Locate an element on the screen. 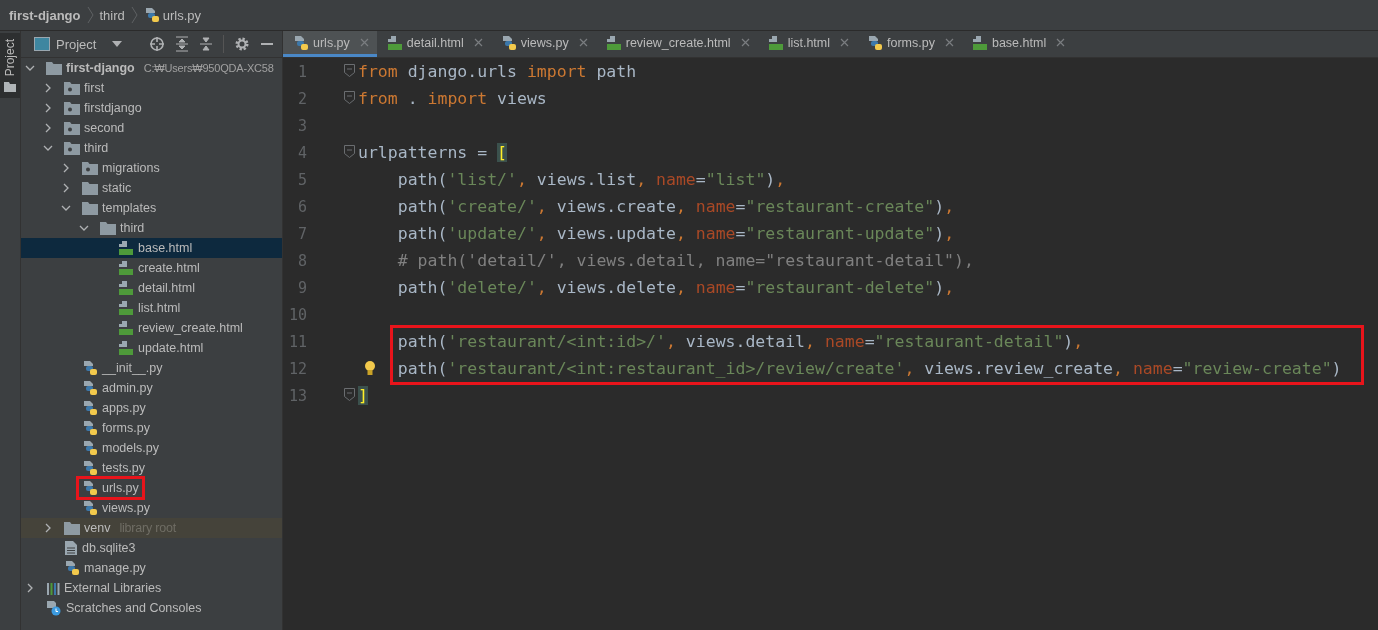  line-number: 13 is located at coordinates (297, 395).